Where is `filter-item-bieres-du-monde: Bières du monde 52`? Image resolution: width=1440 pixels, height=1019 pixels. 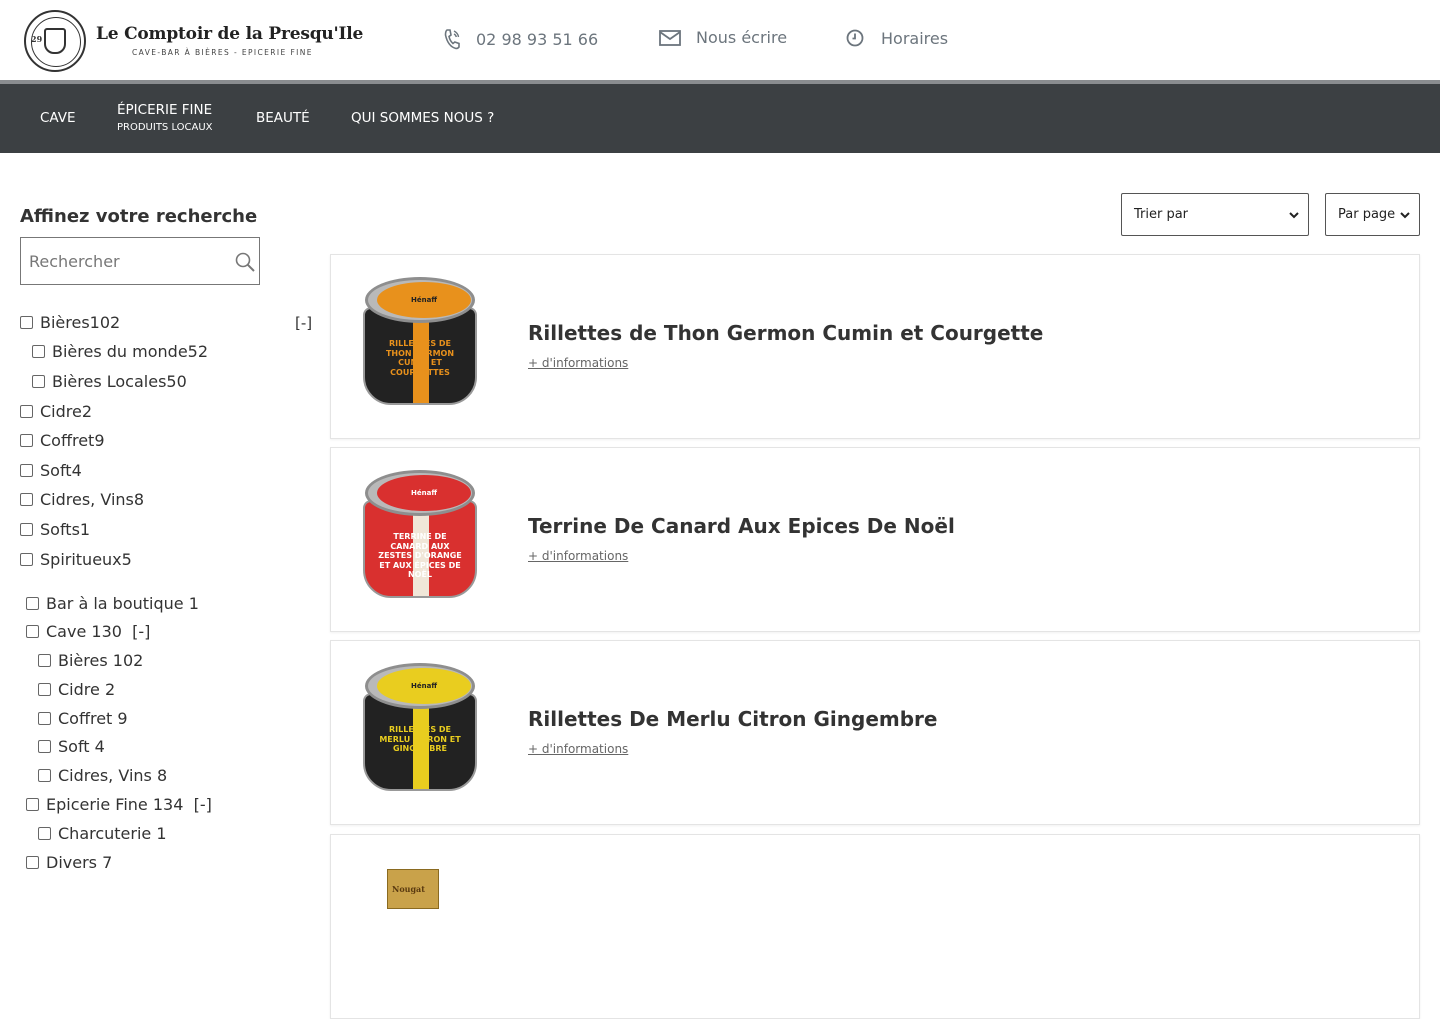 filter-item-bieres-du-monde: Bières du monde 52 is located at coordinates (120, 351).